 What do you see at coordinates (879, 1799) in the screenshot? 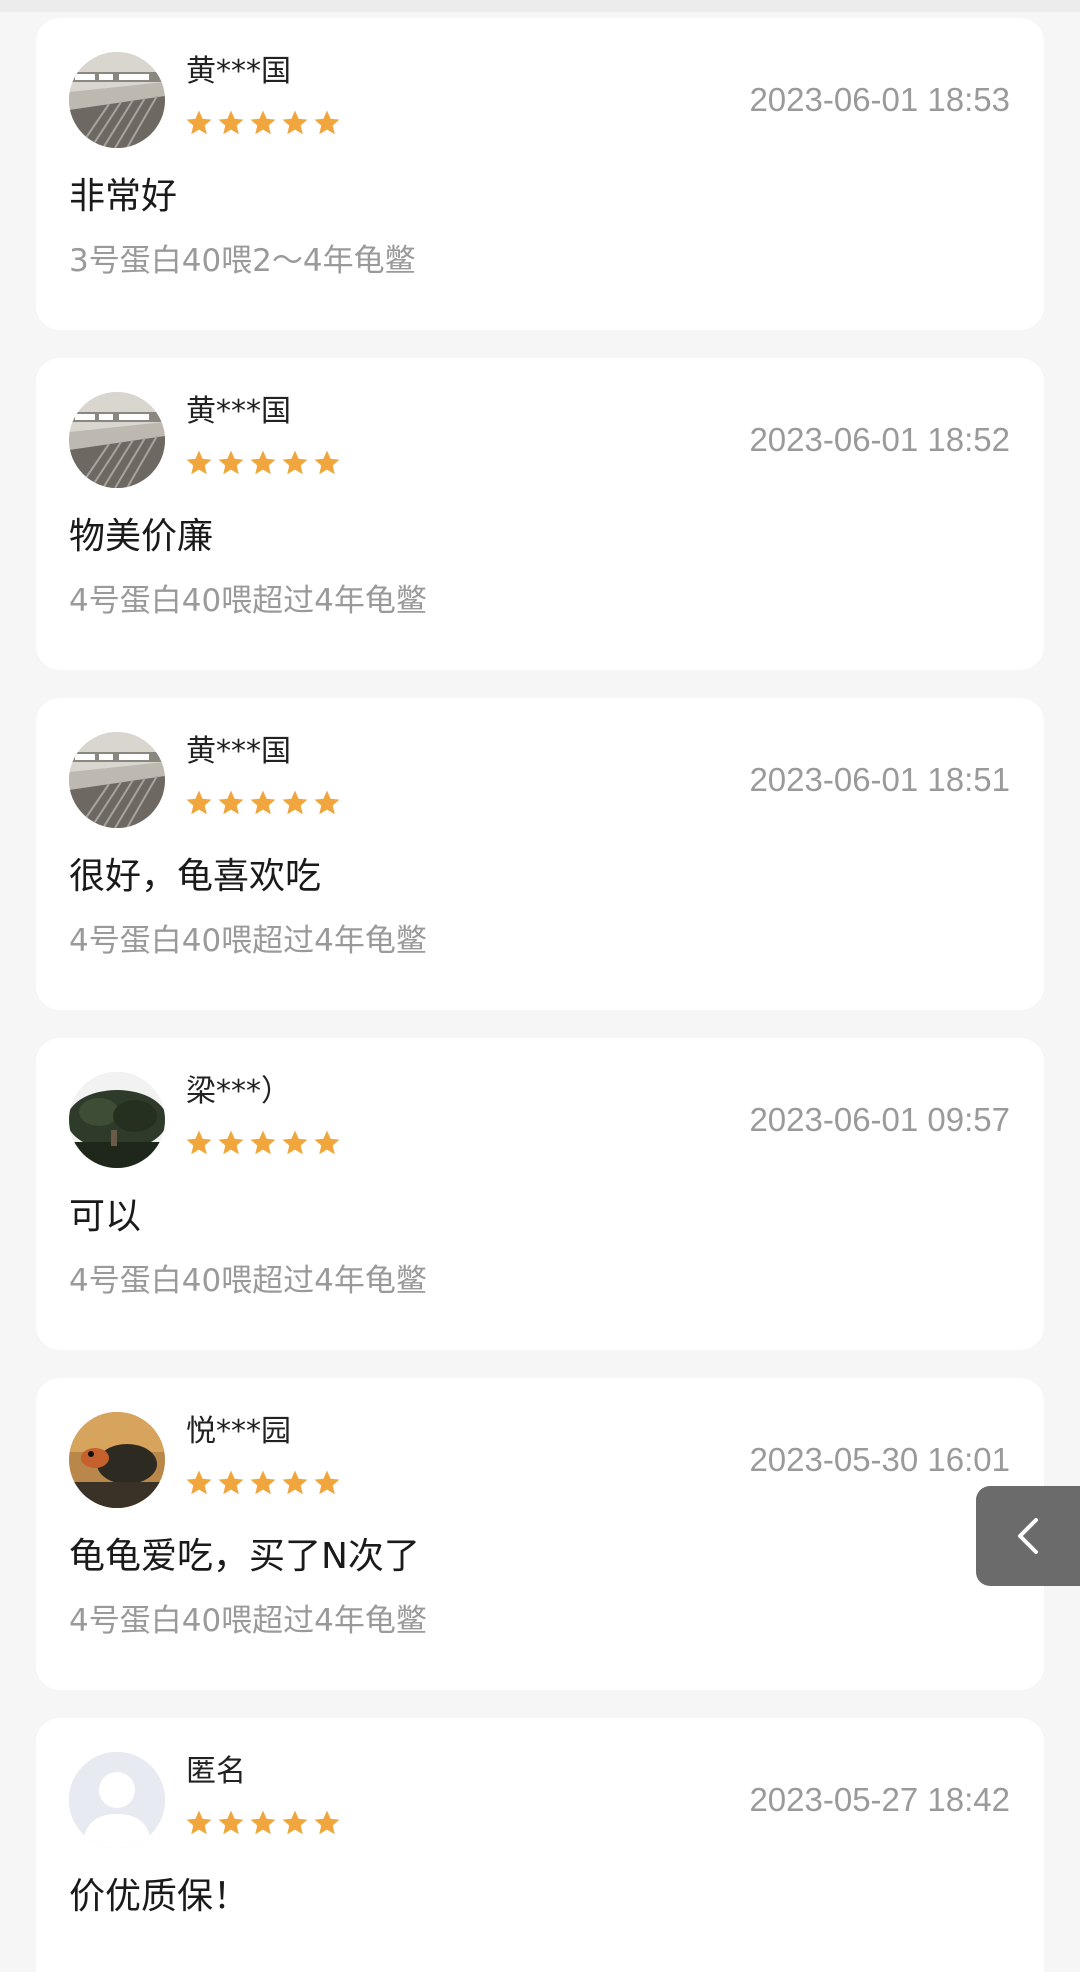
I see `review-timestamp: 2023-05-27 18:42` at bounding box center [879, 1799].